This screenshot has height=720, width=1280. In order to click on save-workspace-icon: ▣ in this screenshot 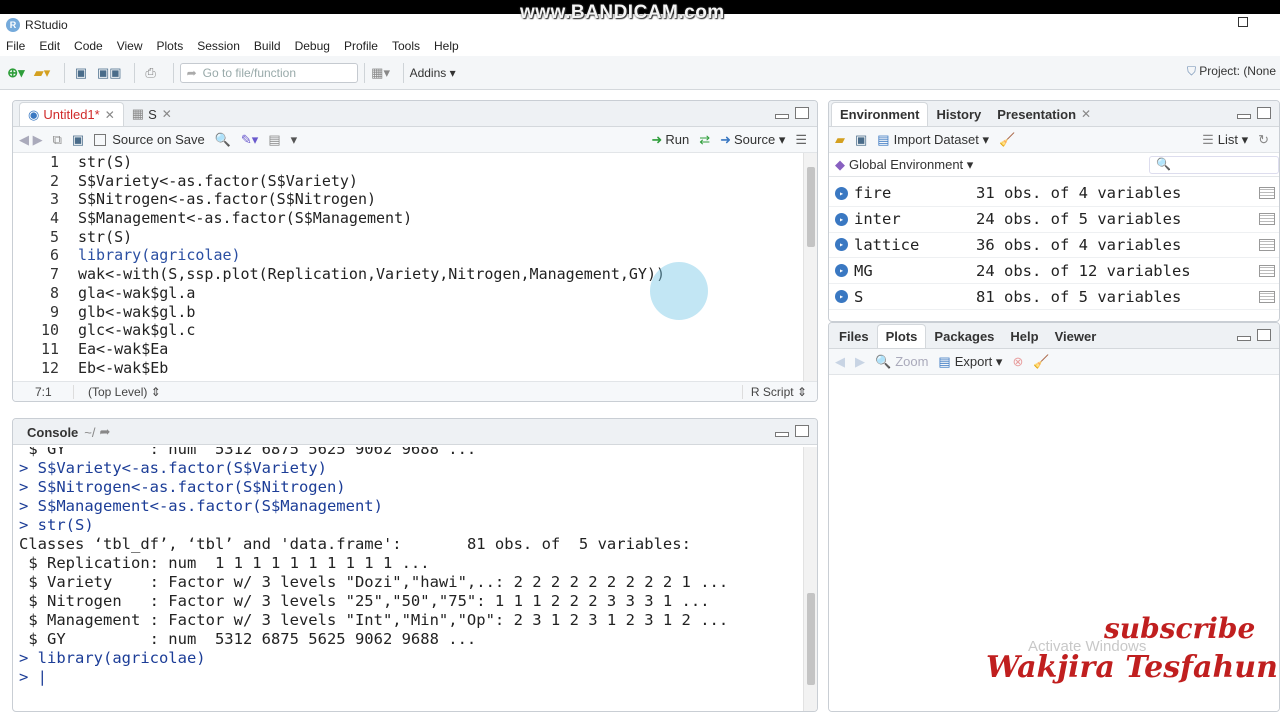, I will do `click(861, 140)`.